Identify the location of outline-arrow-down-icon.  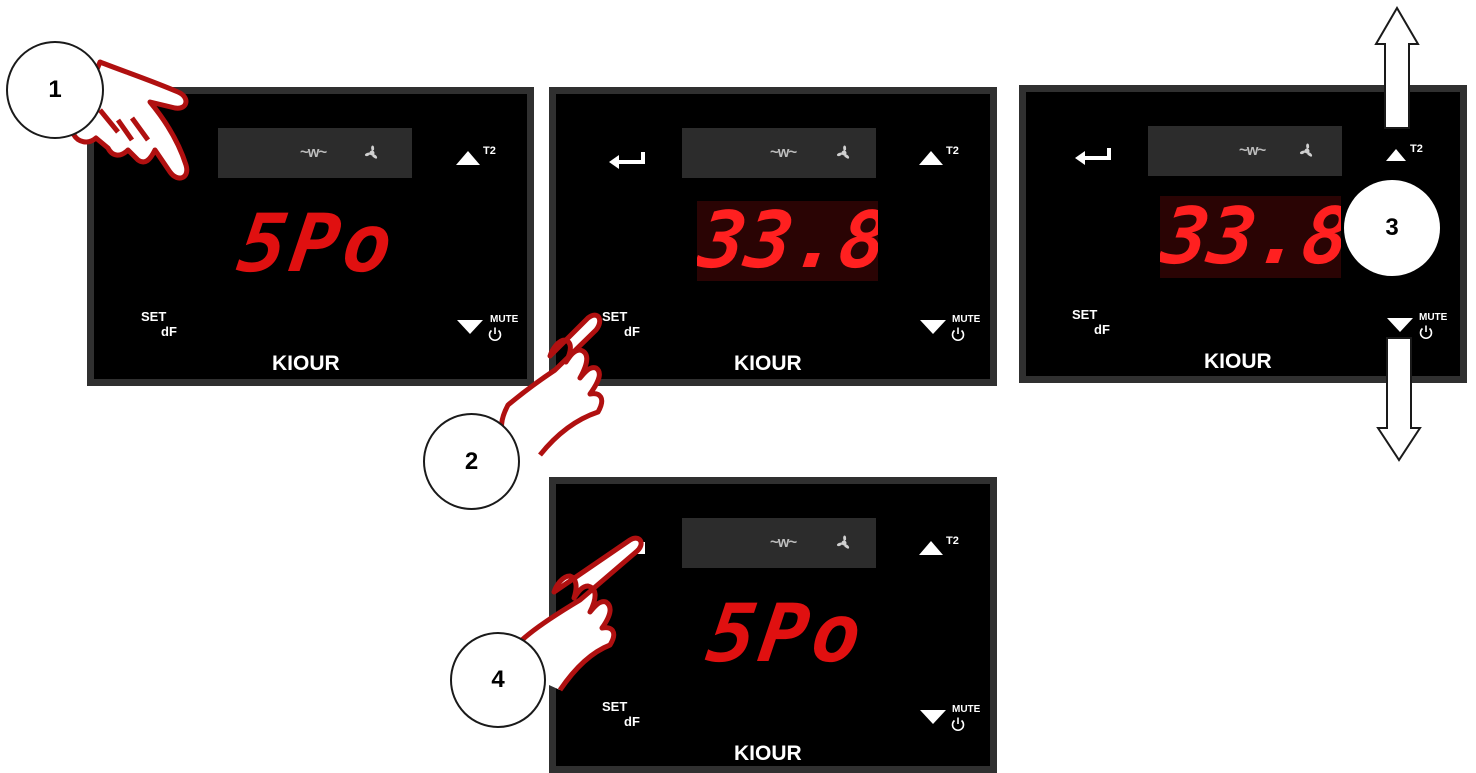
(1399, 399).